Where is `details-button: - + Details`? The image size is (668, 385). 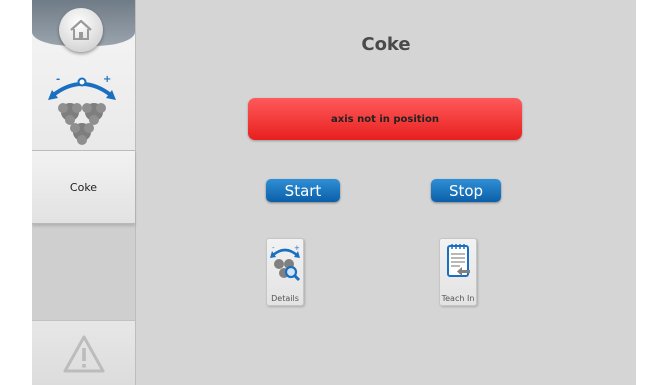 details-button: - + Details is located at coordinates (285, 272).